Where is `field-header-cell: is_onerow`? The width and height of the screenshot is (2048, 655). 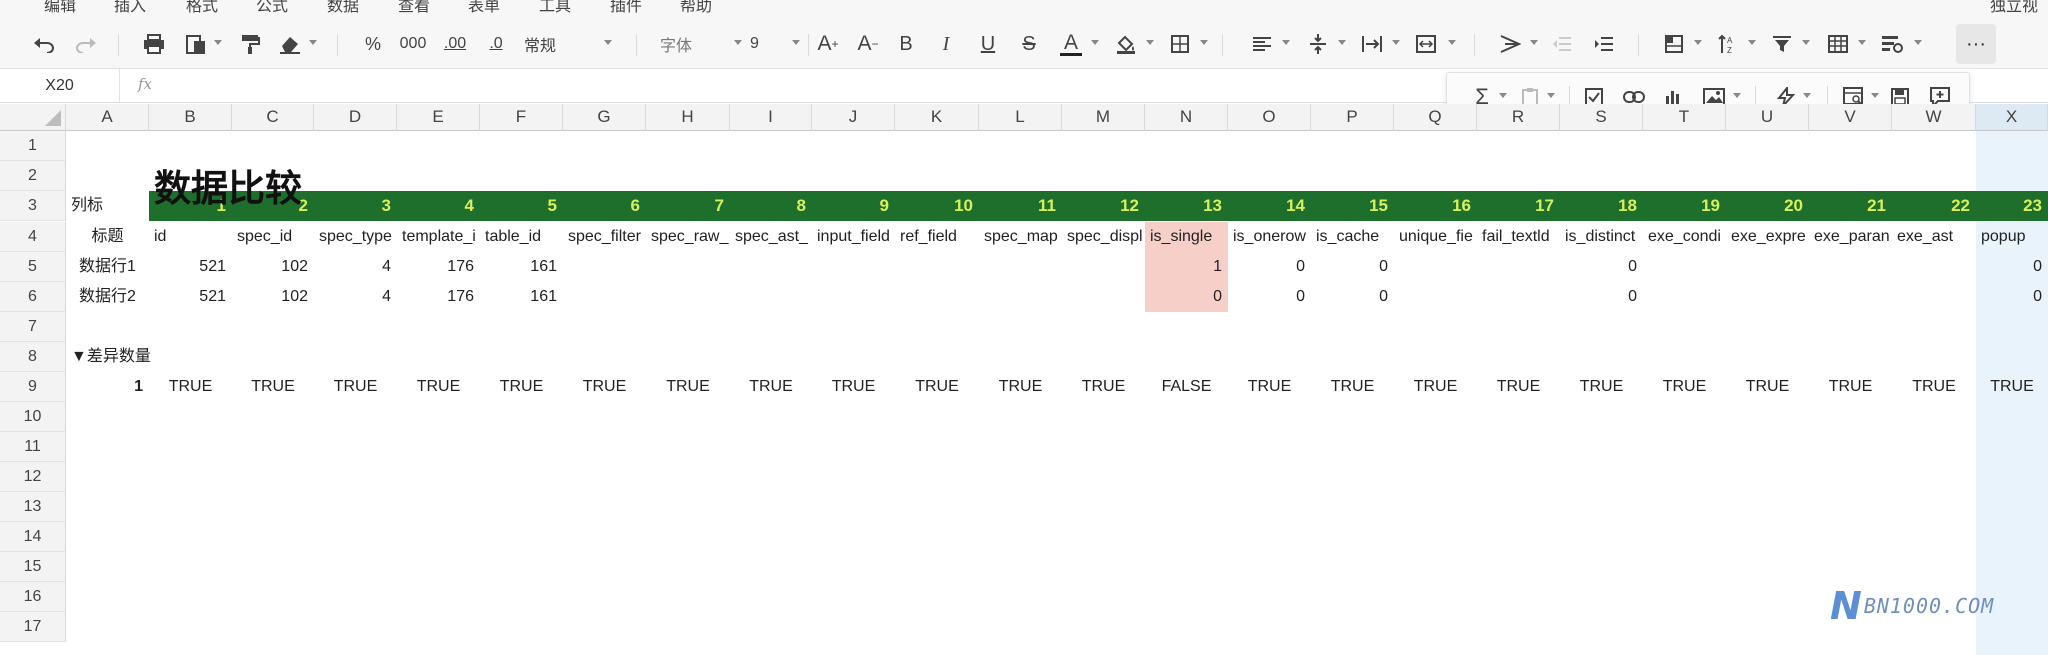
field-header-cell: is_onerow is located at coordinates (1269, 237).